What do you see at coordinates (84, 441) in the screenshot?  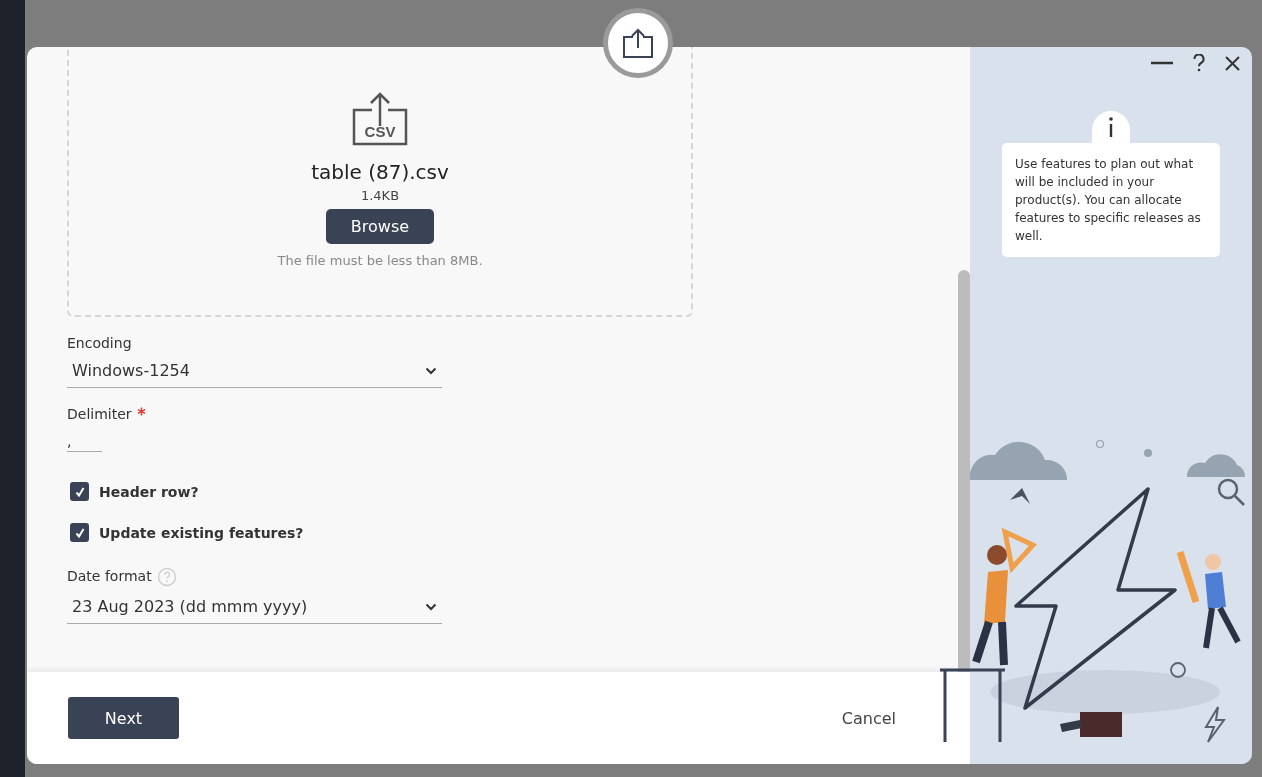 I see `delimiter-input: ,` at bounding box center [84, 441].